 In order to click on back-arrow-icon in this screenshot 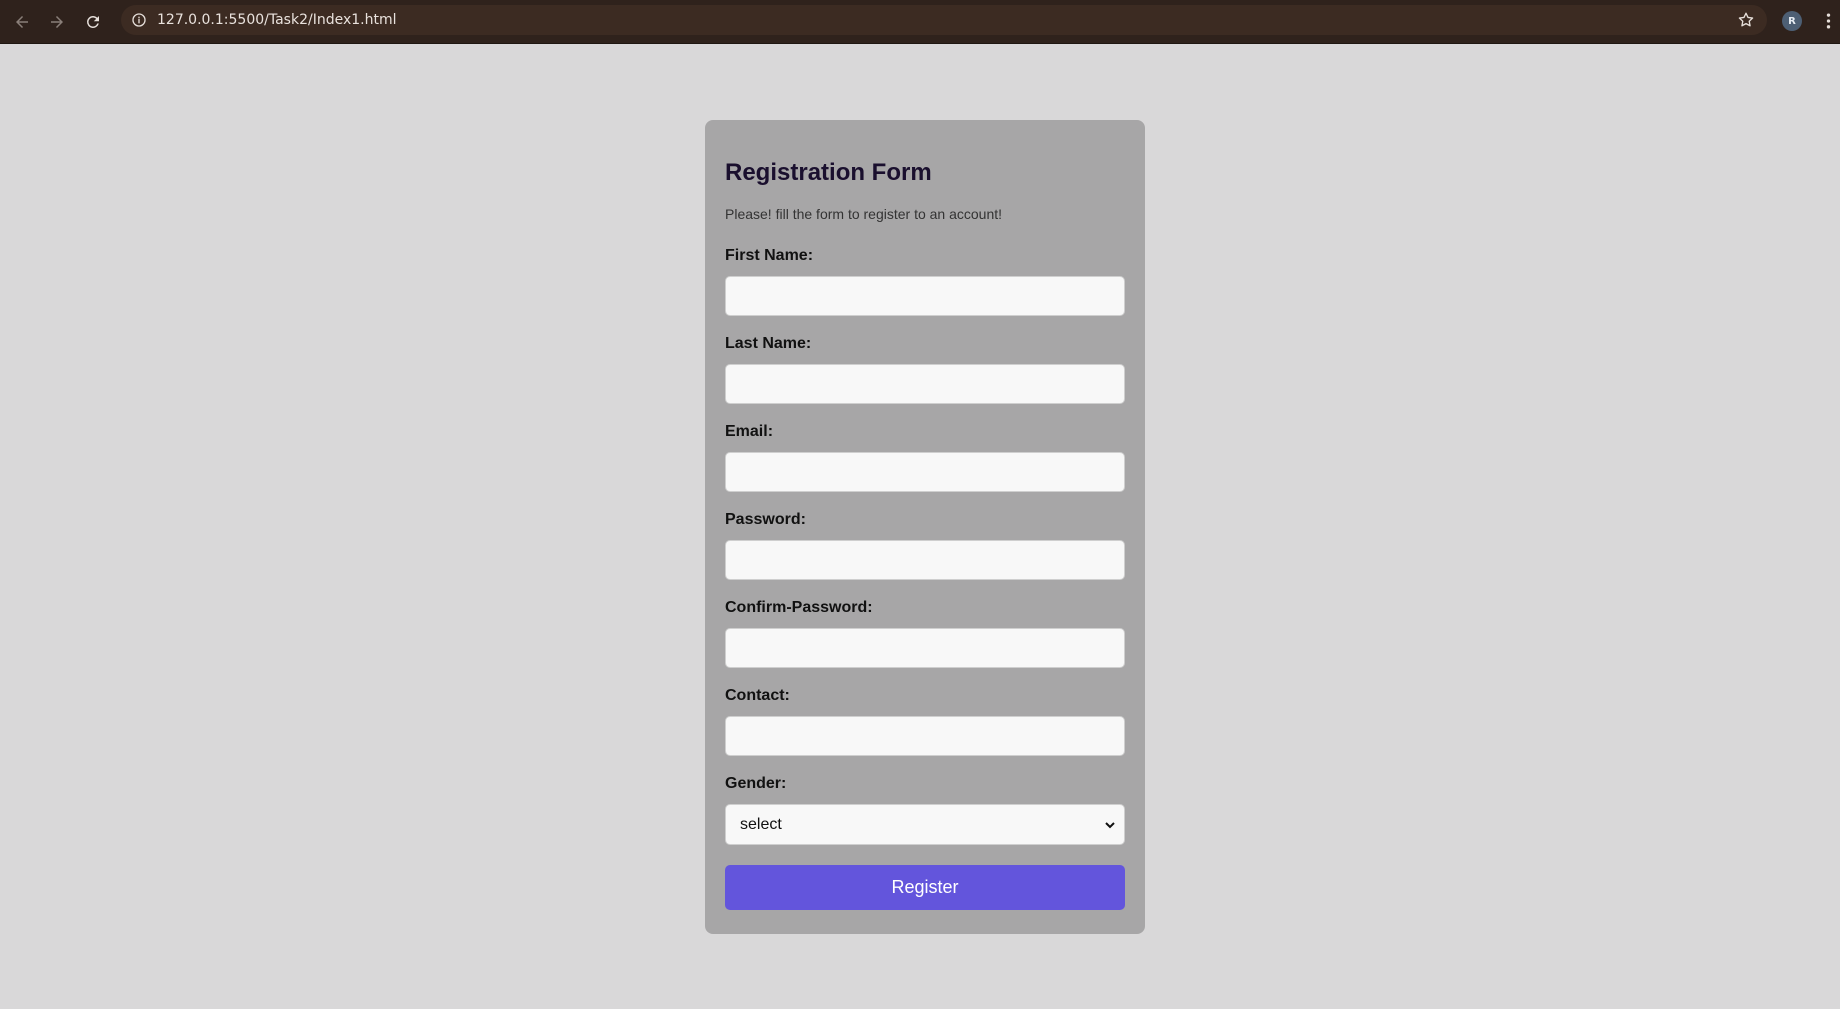, I will do `click(22, 22)`.